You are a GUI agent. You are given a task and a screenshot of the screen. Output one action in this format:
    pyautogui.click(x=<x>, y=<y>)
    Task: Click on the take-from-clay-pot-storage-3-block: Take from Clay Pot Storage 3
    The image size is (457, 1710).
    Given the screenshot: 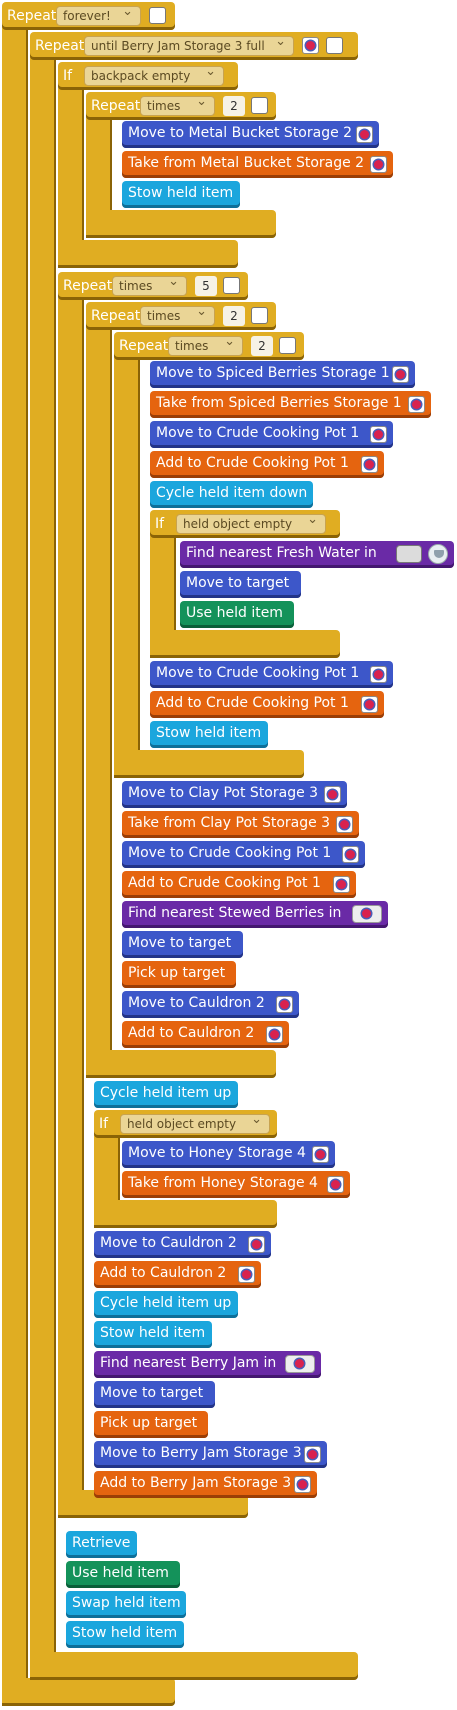 What is the action you would take?
    pyautogui.click(x=240, y=824)
    